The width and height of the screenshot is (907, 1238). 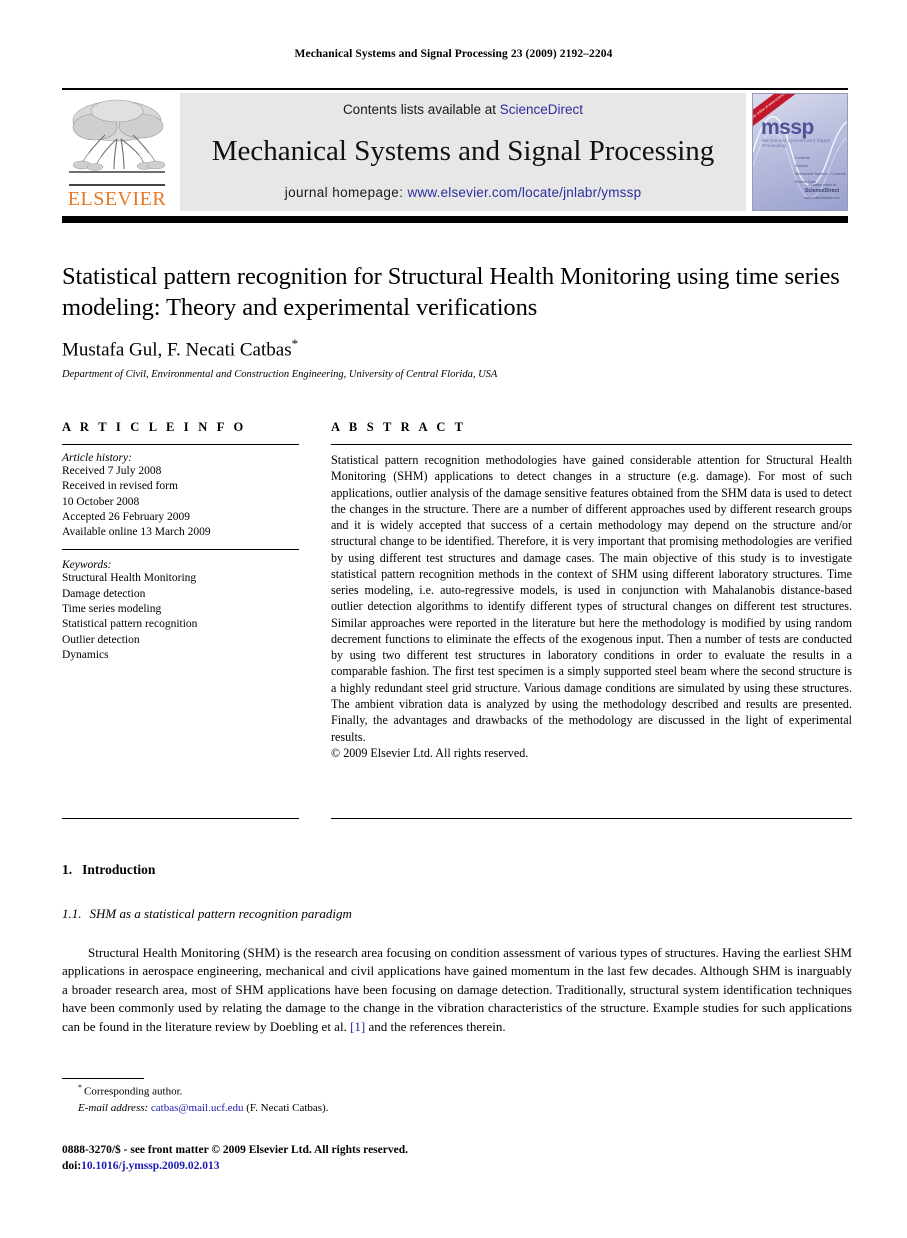 I want to click on journal-title: Mechanical Systems and Signal Processing, so click(x=463, y=150).